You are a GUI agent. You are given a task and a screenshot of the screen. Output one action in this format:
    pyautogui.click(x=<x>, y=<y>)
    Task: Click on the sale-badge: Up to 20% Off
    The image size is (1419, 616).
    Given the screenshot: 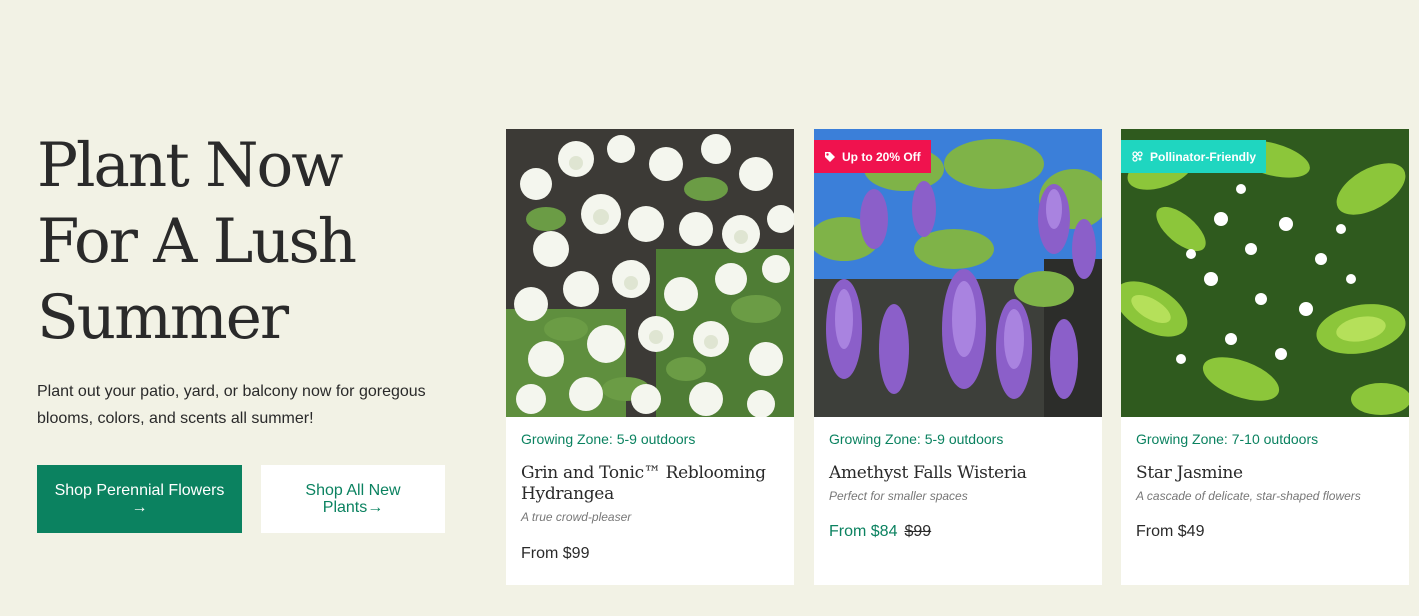 What is the action you would take?
    pyautogui.click(x=872, y=156)
    